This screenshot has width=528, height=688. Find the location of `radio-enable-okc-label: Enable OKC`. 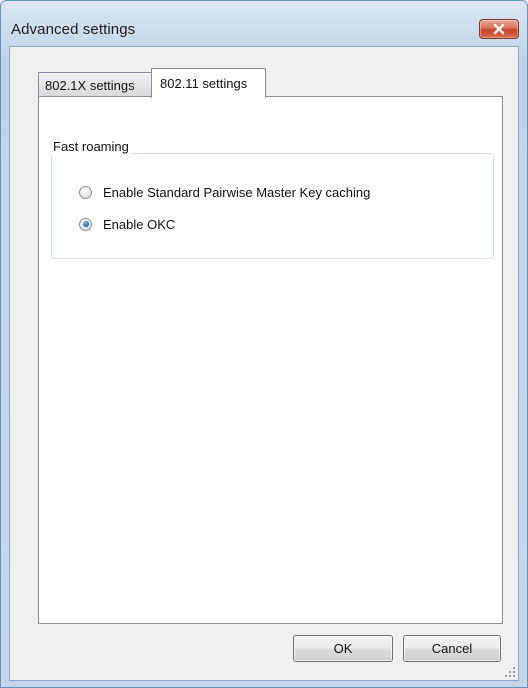

radio-enable-okc-label: Enable OKC is located at coordinates (139, 224).